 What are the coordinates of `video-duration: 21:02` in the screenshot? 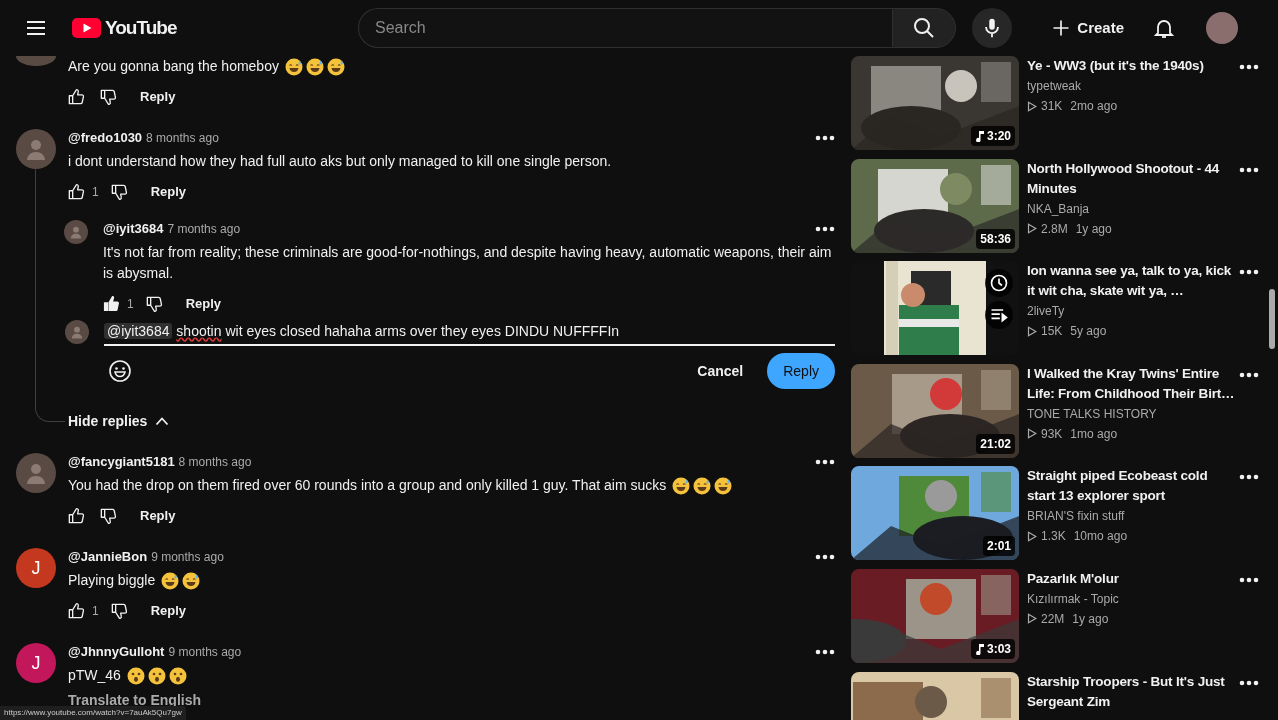 It's located at (995, 443).